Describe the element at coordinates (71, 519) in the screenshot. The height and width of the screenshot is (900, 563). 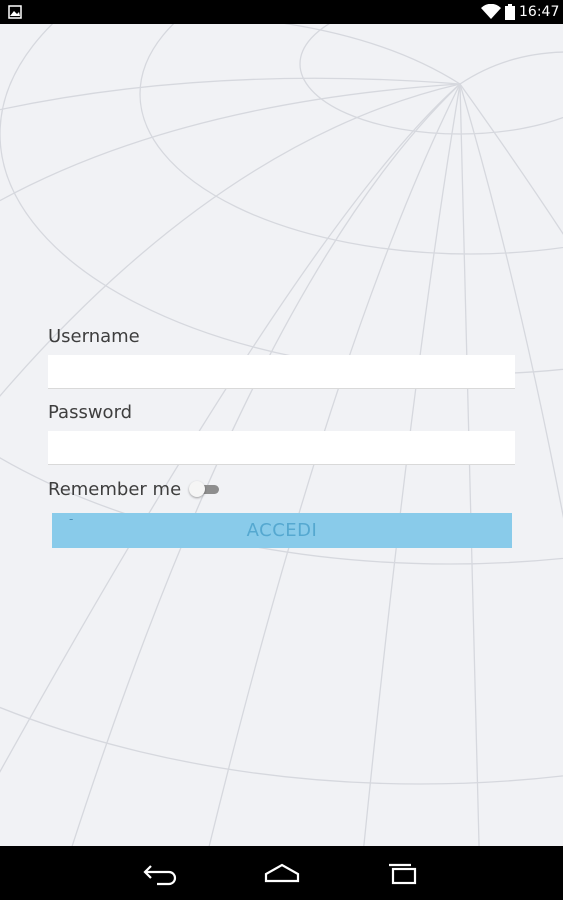
I see `button-mark: -` at that location.